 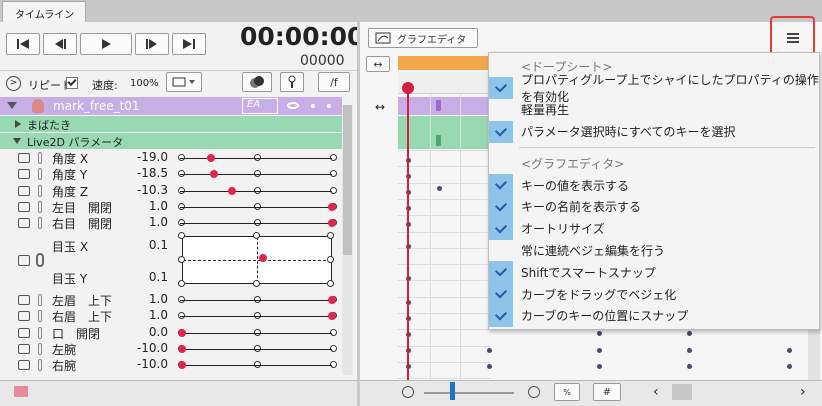 What do you see at coordinates (656, 392) in the screenshot?
I see `scroll-left-arrow-icon: ‹` at bounding box center [656, 392].